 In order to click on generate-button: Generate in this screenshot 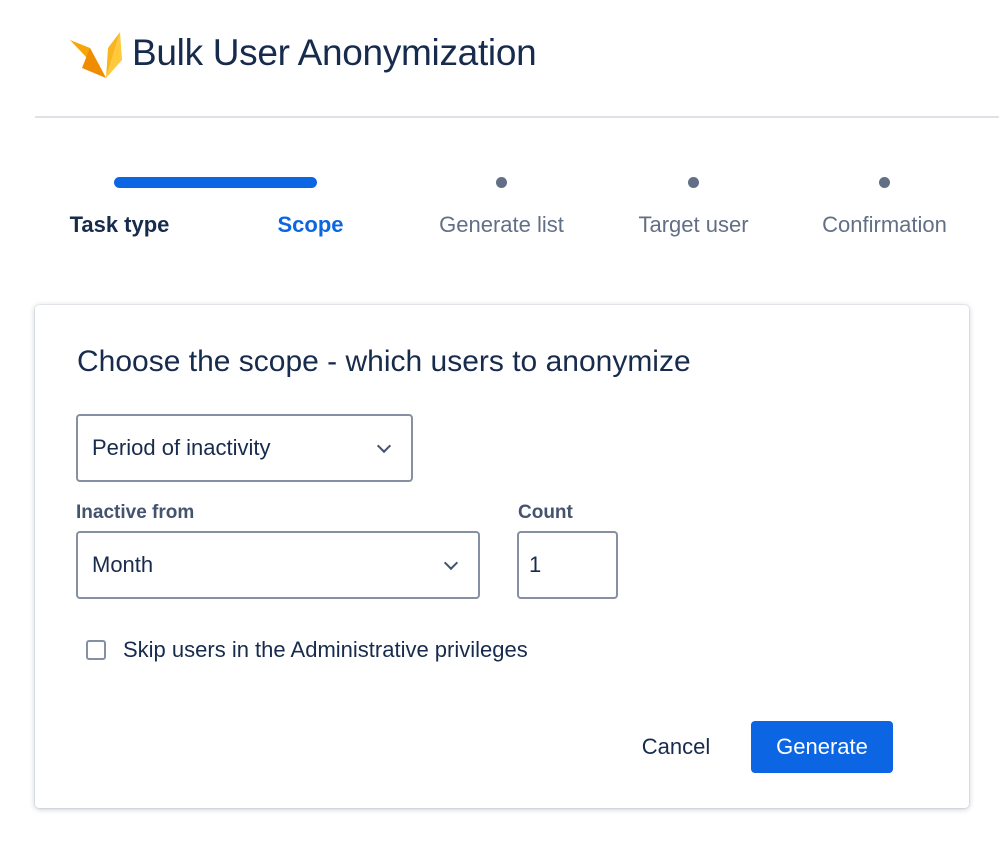, I will do `click(822, 747)`.